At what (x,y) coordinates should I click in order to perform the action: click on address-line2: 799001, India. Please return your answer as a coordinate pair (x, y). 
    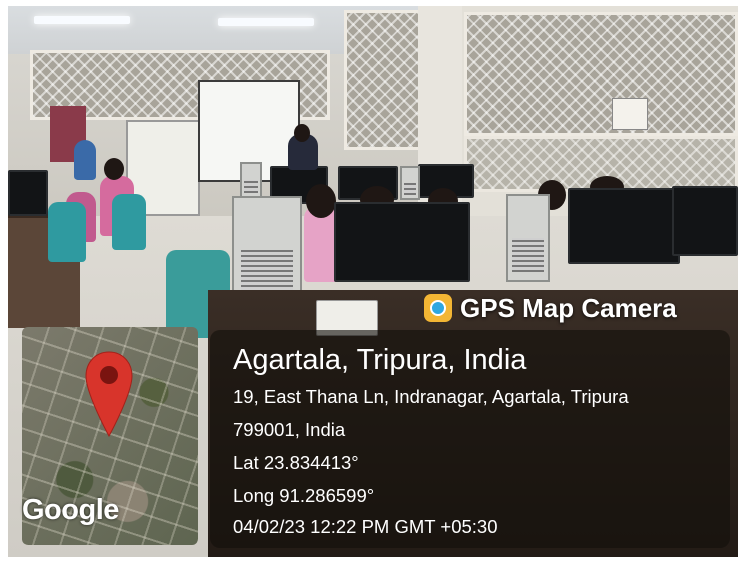
    Looking at the image, I should click on (289, 429).